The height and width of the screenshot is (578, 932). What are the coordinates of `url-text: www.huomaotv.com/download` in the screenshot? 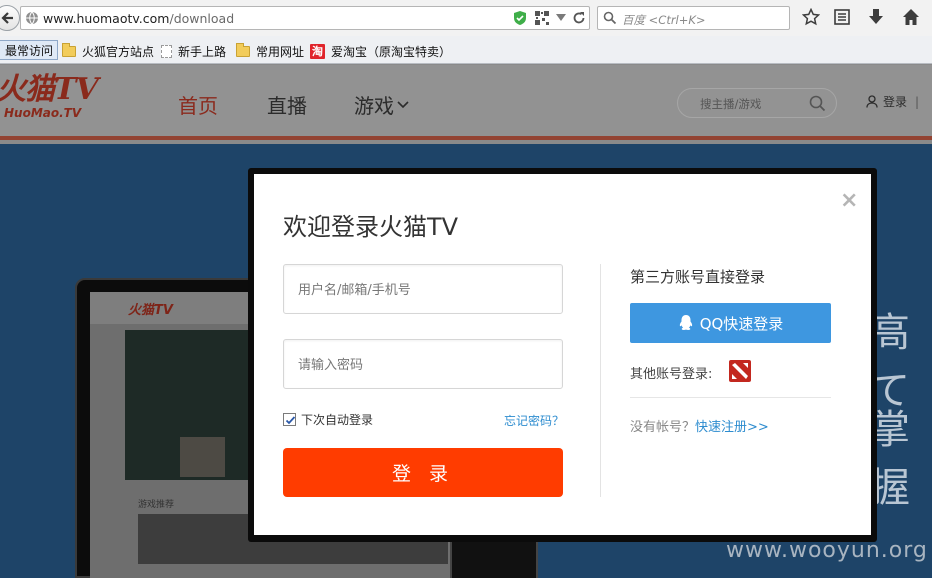 It's located at (138, 18).